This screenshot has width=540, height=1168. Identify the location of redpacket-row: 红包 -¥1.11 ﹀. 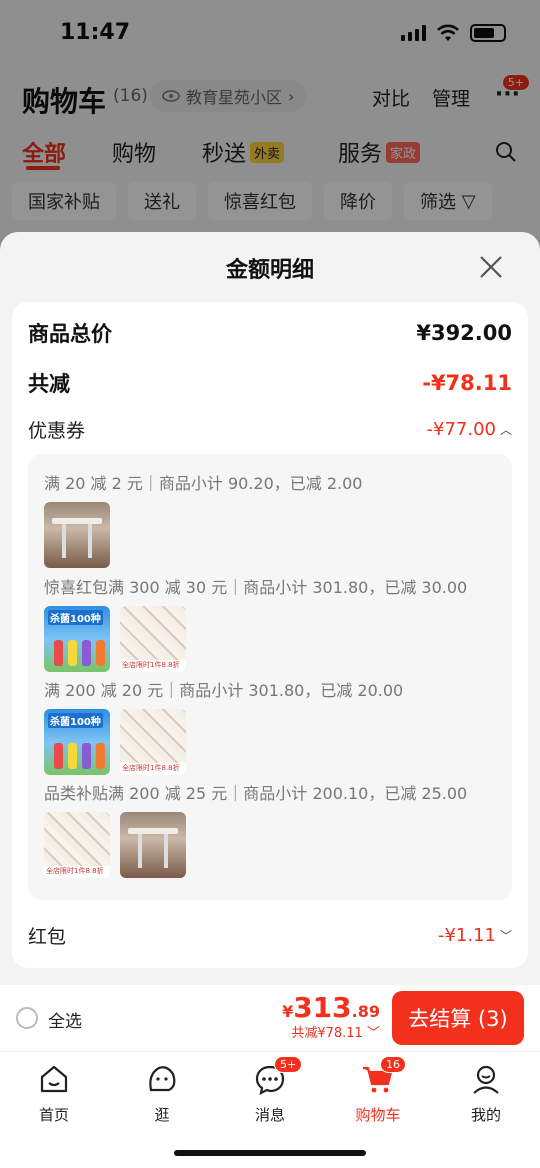
(270, 935).